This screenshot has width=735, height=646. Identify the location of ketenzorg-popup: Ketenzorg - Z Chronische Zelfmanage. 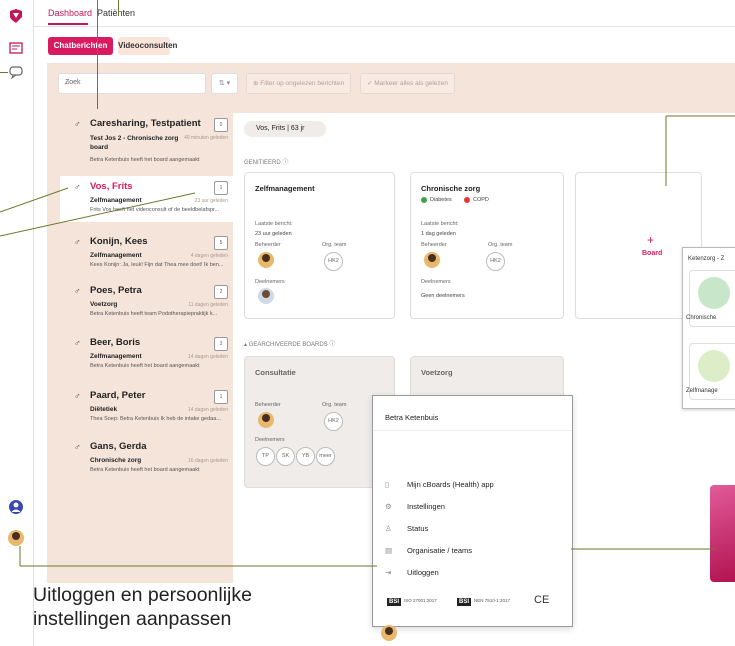
(708, 328).